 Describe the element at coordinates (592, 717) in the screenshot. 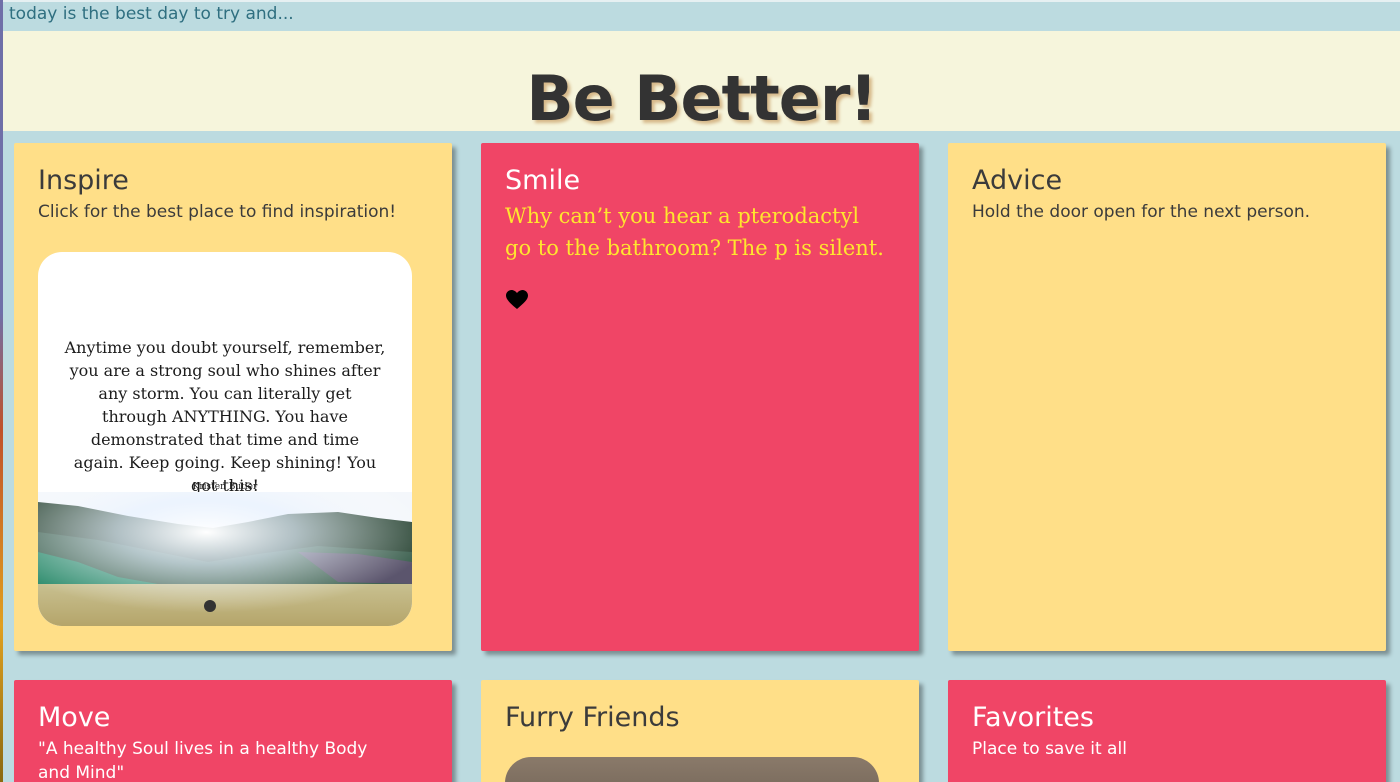

I see `card-title: Furry Friends` at that location.